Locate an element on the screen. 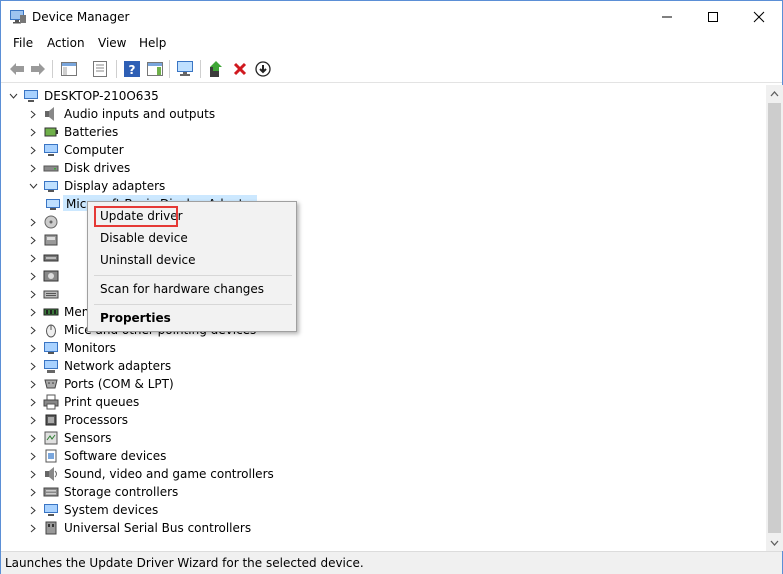  close-button is located at coordinates (759, 17).